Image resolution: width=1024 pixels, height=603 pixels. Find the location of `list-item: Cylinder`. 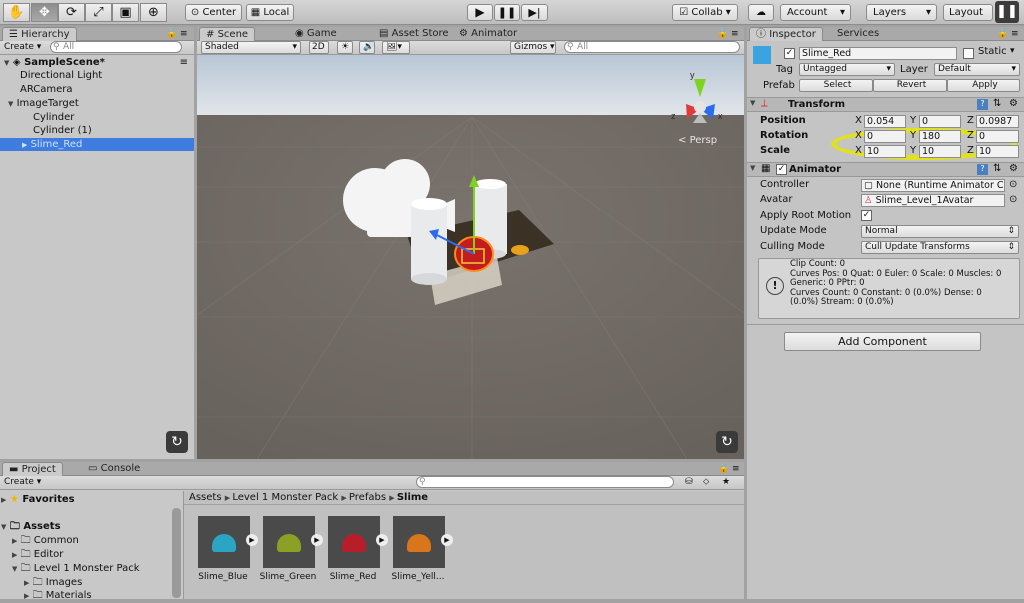

list-item: Cylinder is located at coordinates (97, 117).